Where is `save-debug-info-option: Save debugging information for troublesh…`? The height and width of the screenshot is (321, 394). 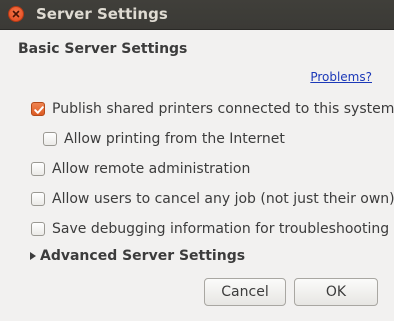
save-debug-info-option: Save debugging information for troublesh… is located at coordinates (210, 229).